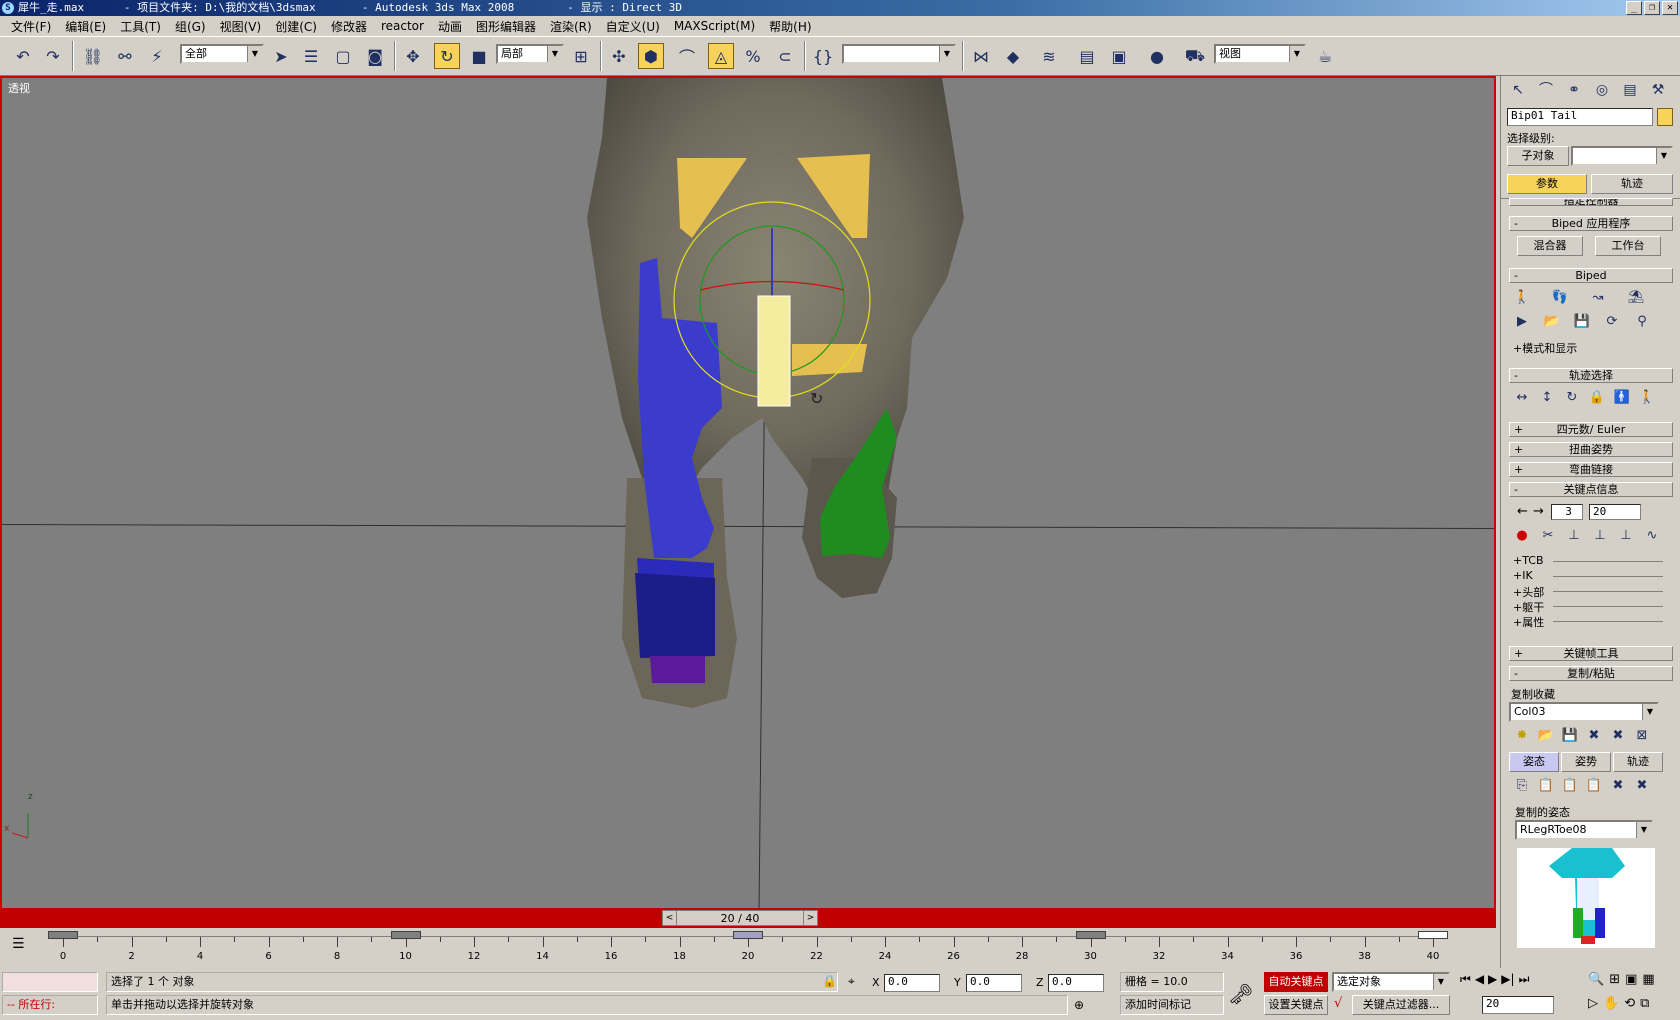 Image resolution: width=1680 pixels, height=1020 pixels. Describe the element at coordinates (413, 56) in the screenshot. I see `move-icon: ✥` at that location.